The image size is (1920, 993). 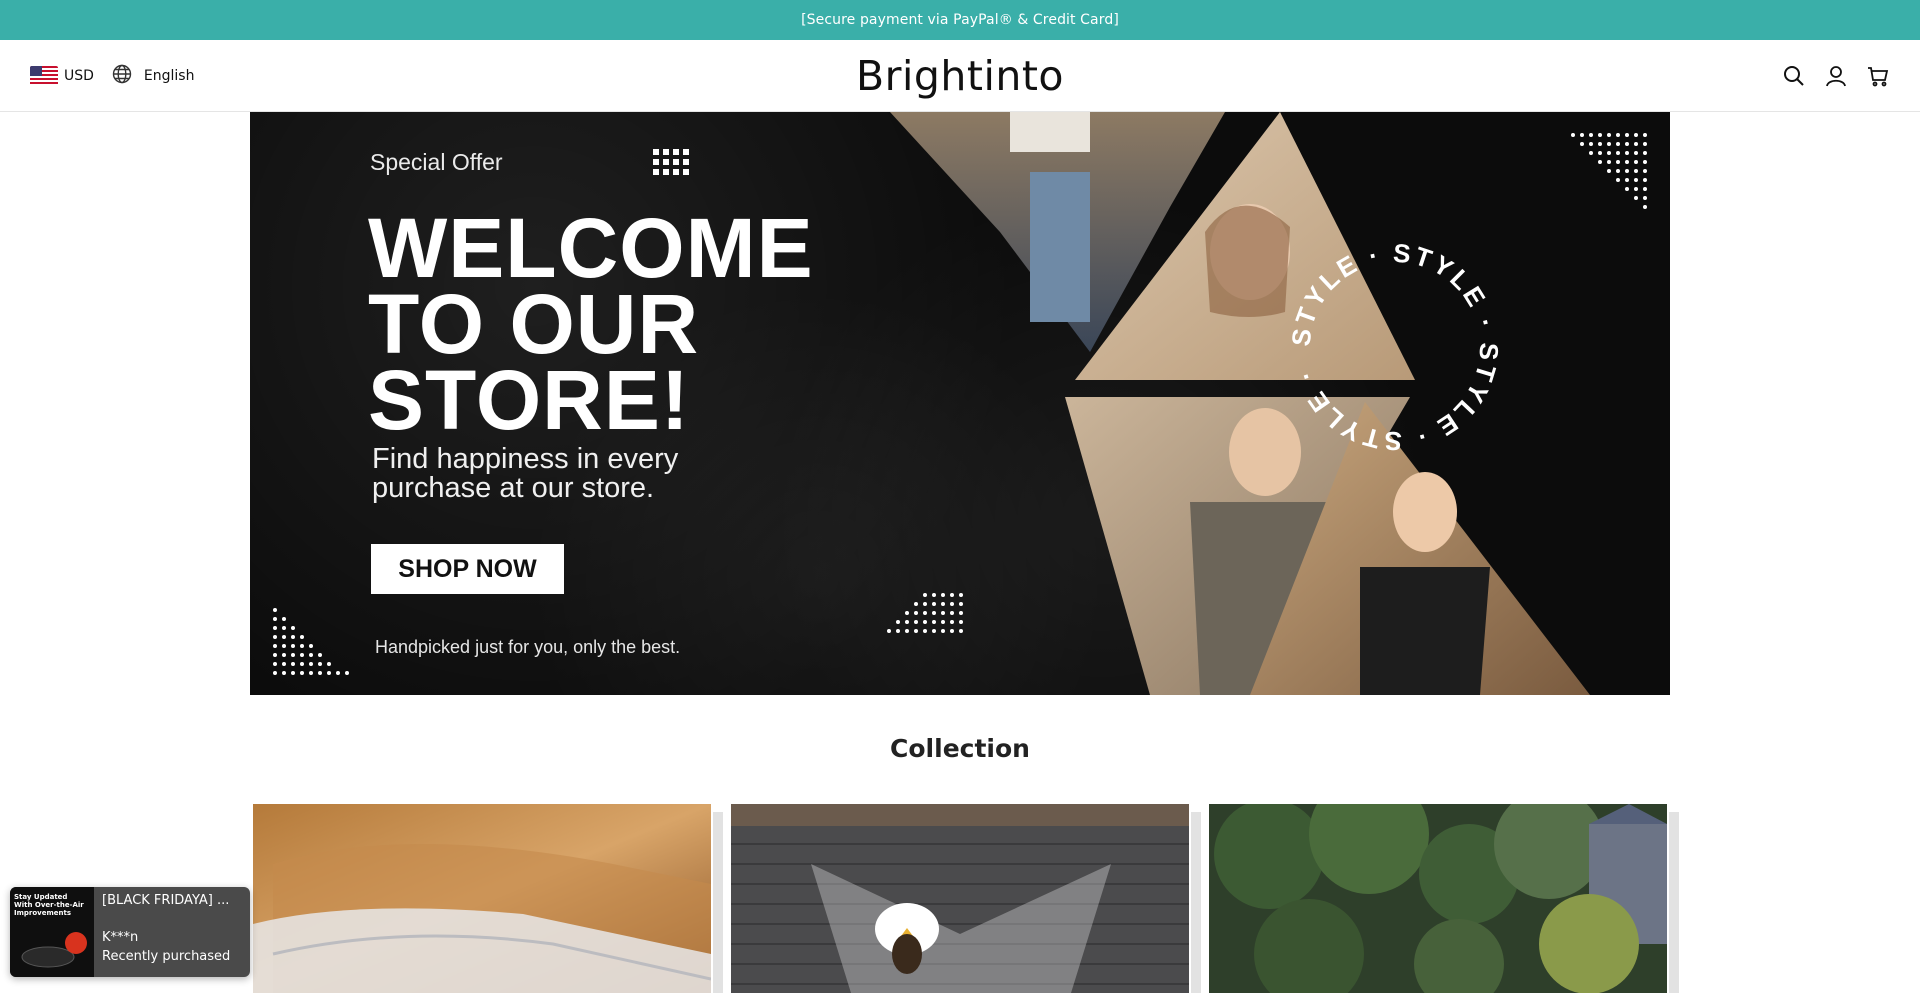 I want to click on headline-line-3: STORE!, so click(x=529, y=400).